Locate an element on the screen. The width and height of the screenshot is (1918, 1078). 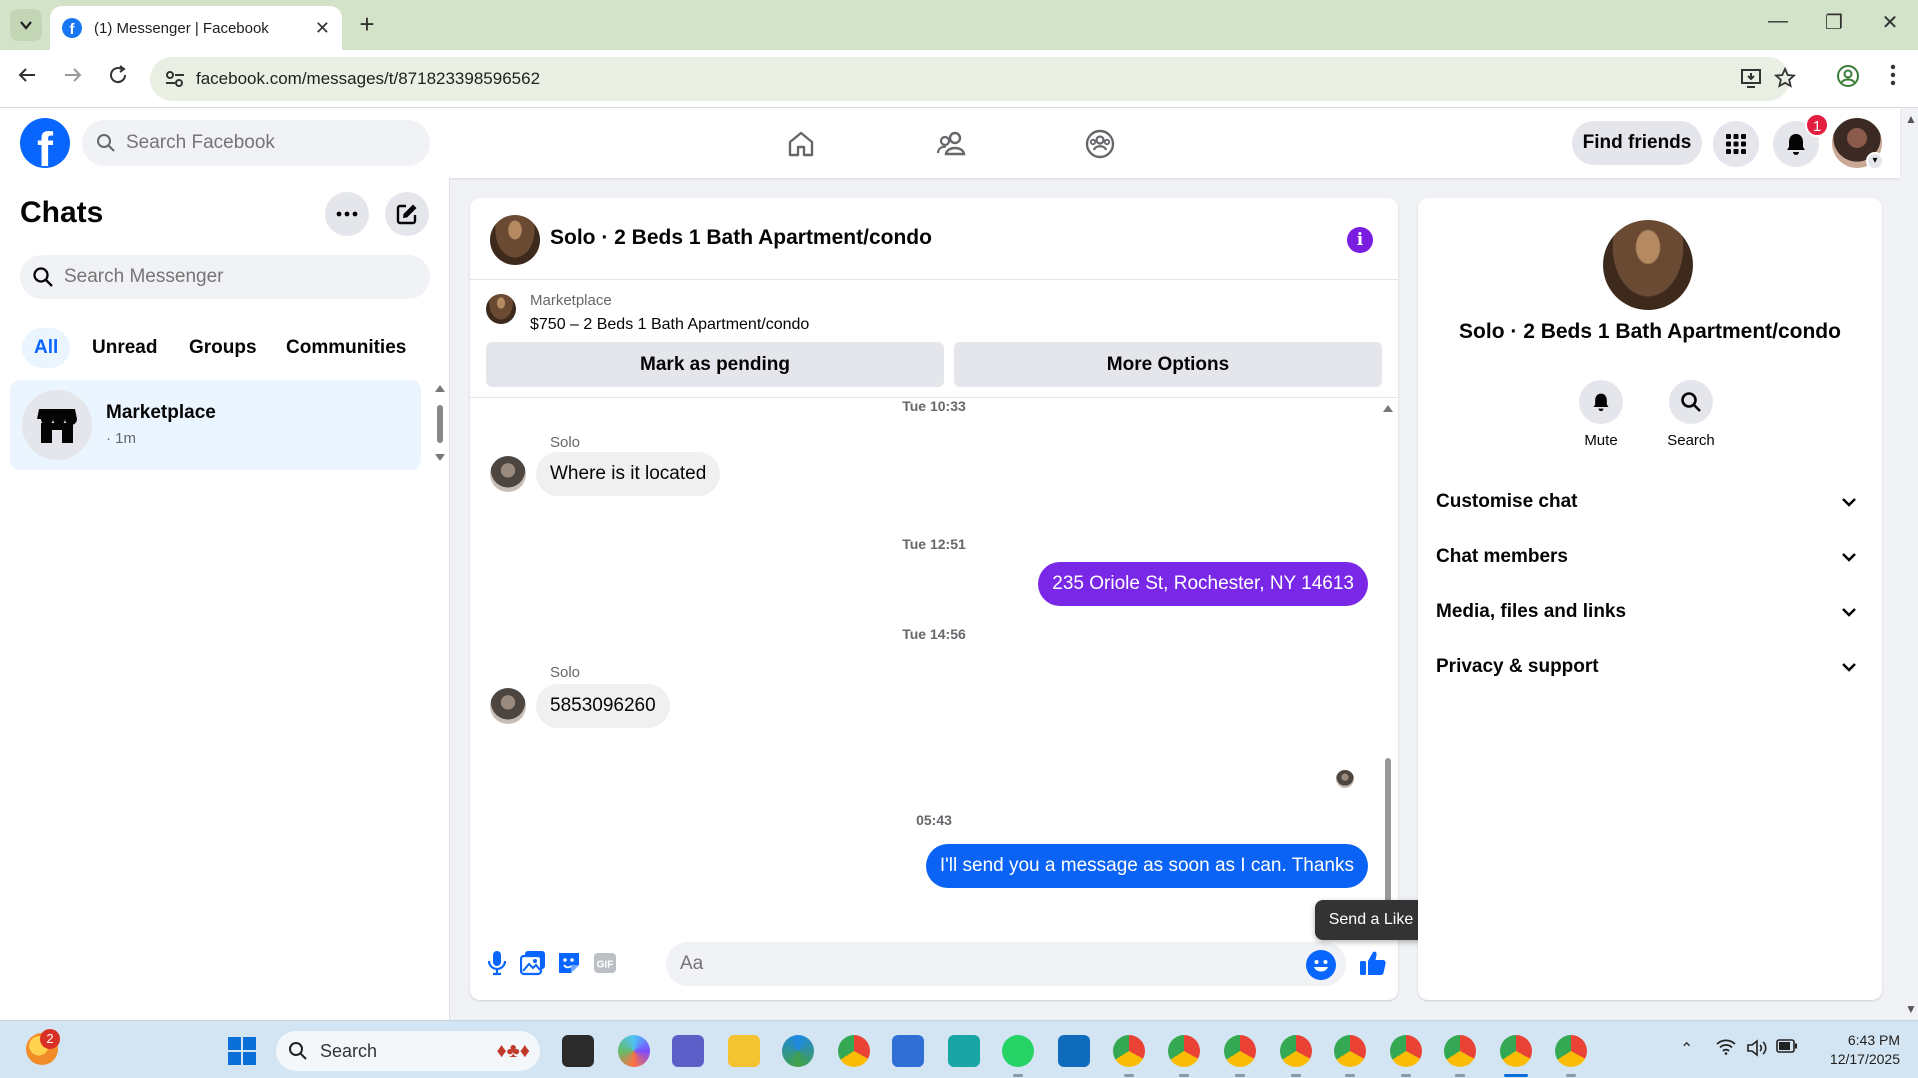
friends-nav-button is located at coordinates (952, 144).